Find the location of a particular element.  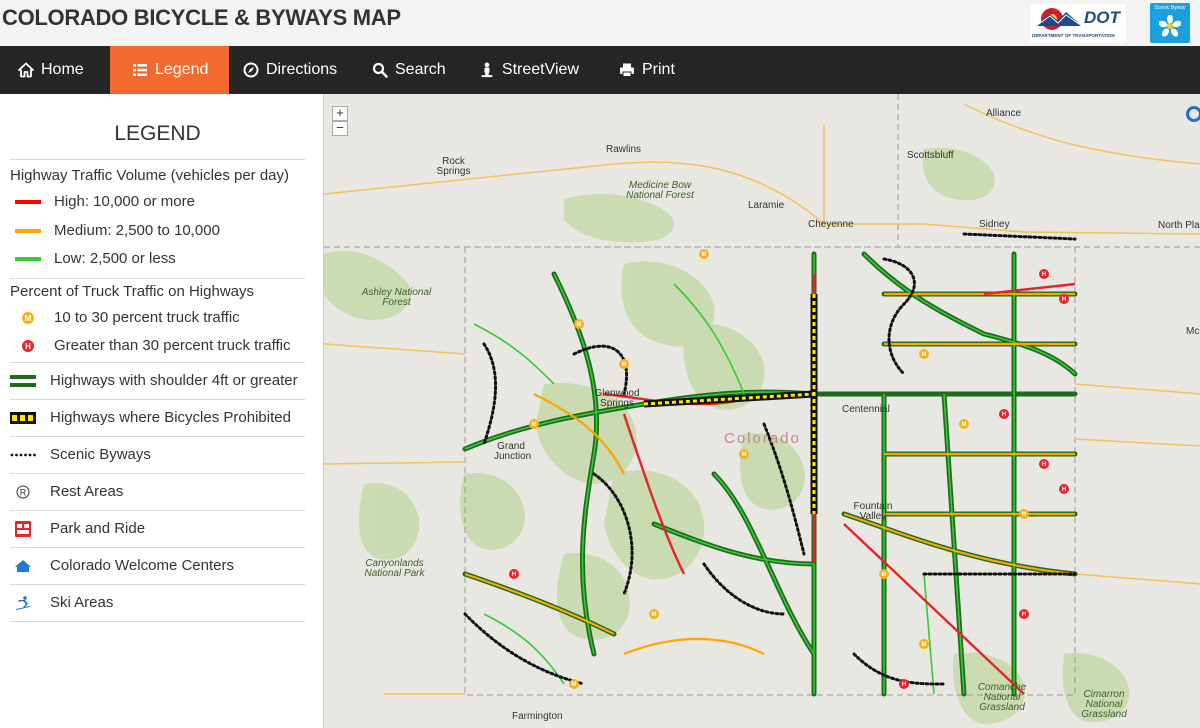

cdot-logo: DOT DEPARTMENT OF TRANSPORTATION is located at coordinates (1078, 23).